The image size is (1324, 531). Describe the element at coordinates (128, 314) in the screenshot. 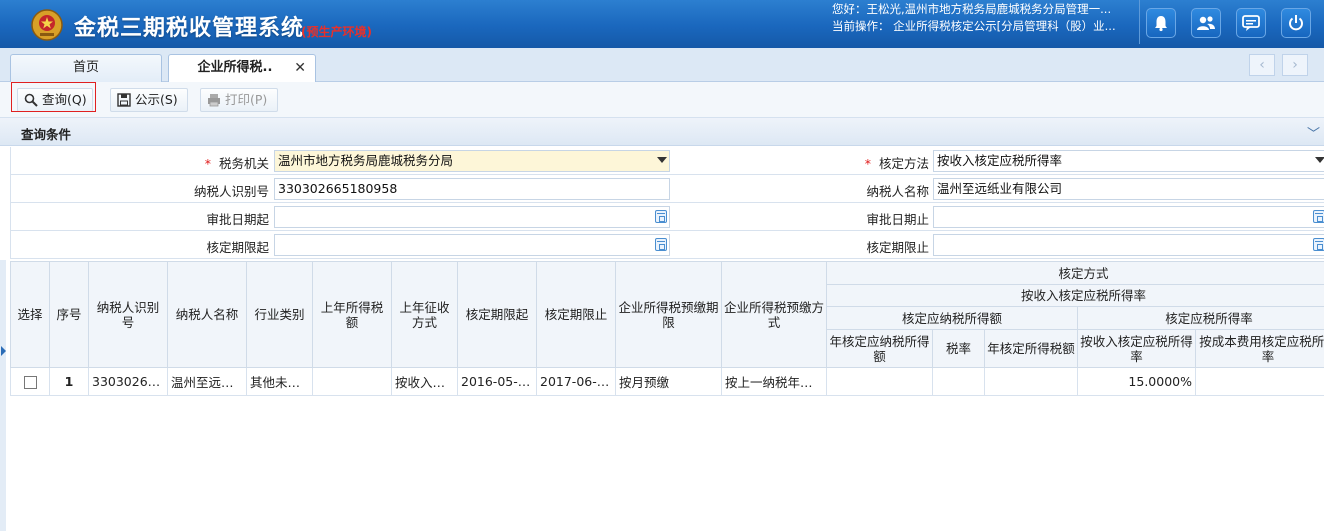

I see `header-taxpayer-id: 纳税人识别号` at that location.